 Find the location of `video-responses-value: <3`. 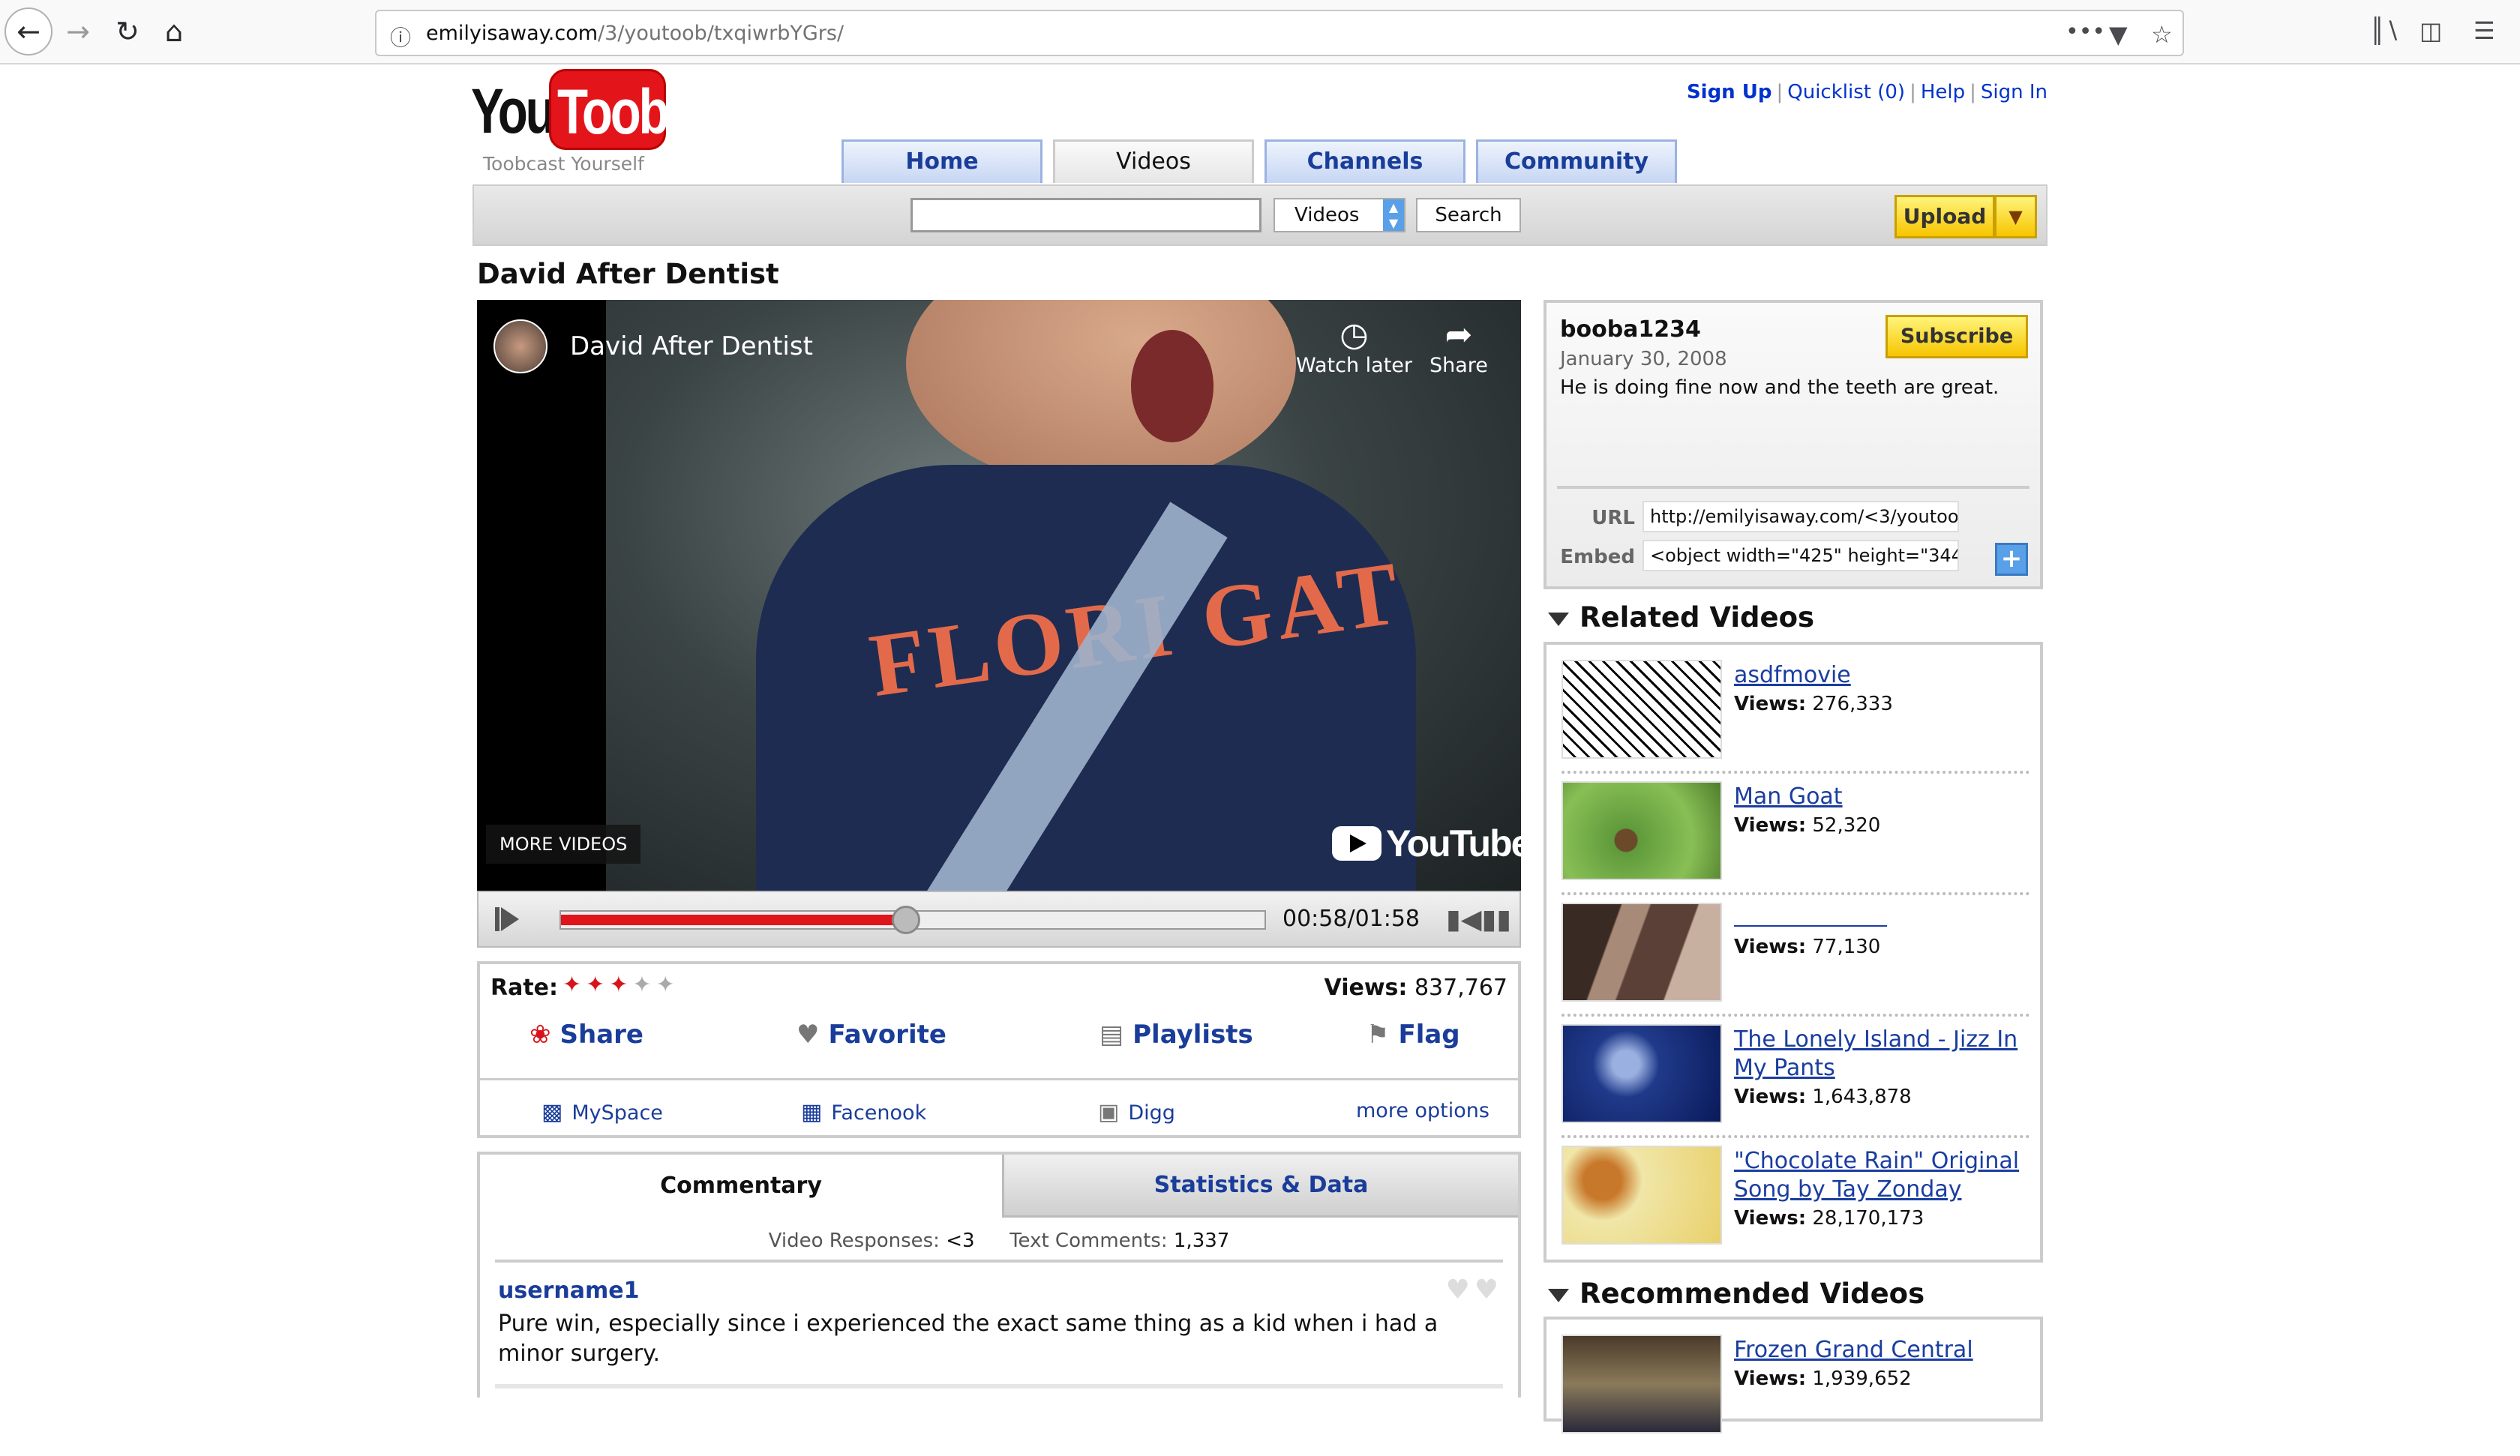

video-responses-value: <3 is located at coordinates (960, 1241).